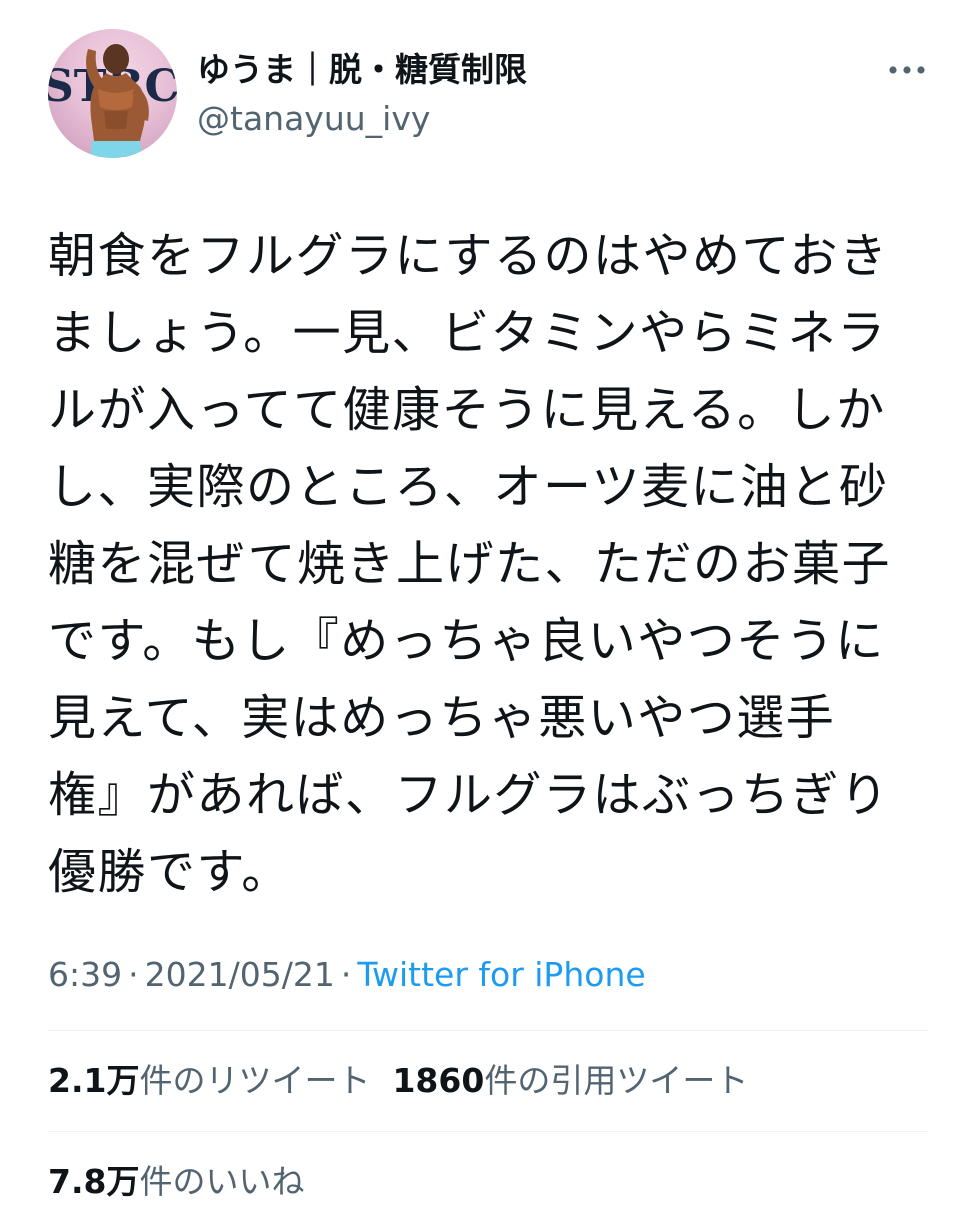 This screenshot has height=1229, width=960. Describe the element at coordinates (94, 1080) in the screenshot. I see `retweets-count: 2.1万` at that location.